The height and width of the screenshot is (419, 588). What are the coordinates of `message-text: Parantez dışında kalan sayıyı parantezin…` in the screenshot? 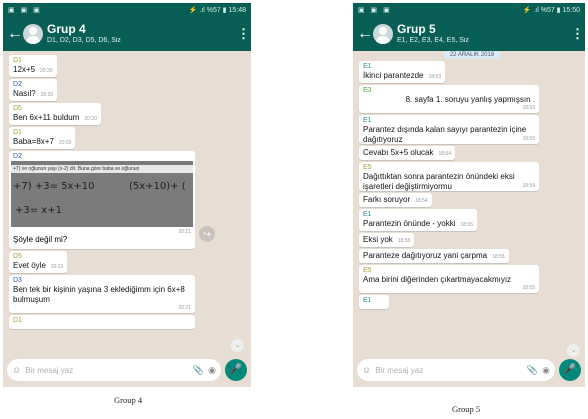 It's located at (445, 134).